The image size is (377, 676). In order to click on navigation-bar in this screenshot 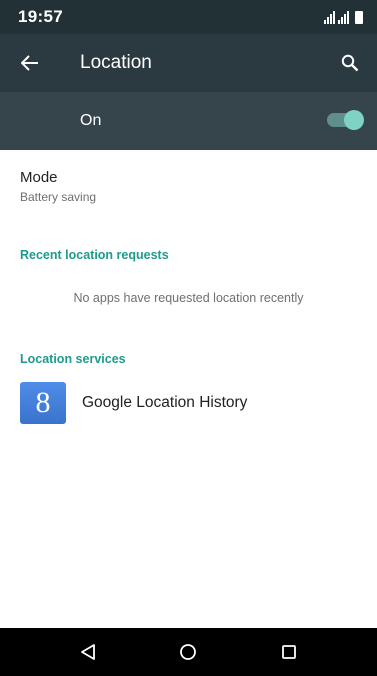, I will do `click(188, 652)`.